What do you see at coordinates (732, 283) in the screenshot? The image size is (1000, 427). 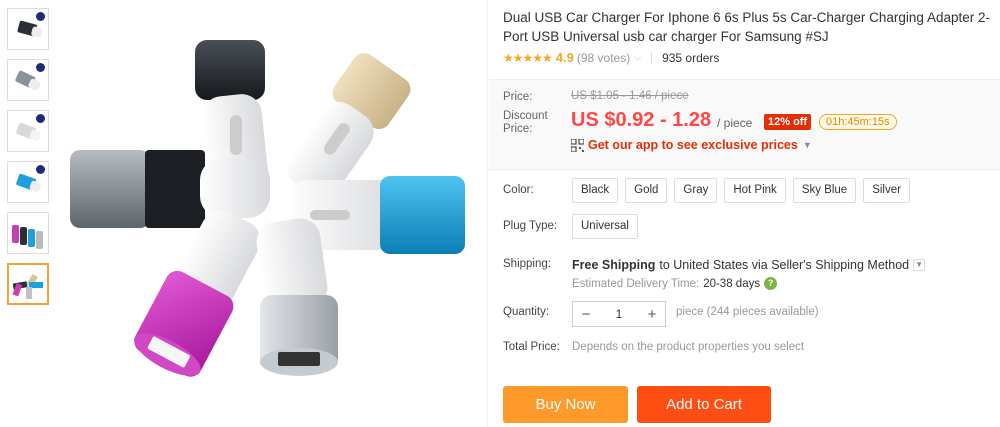 I see `delivery-days: 20-38 days` at bounding box center [732, 283].